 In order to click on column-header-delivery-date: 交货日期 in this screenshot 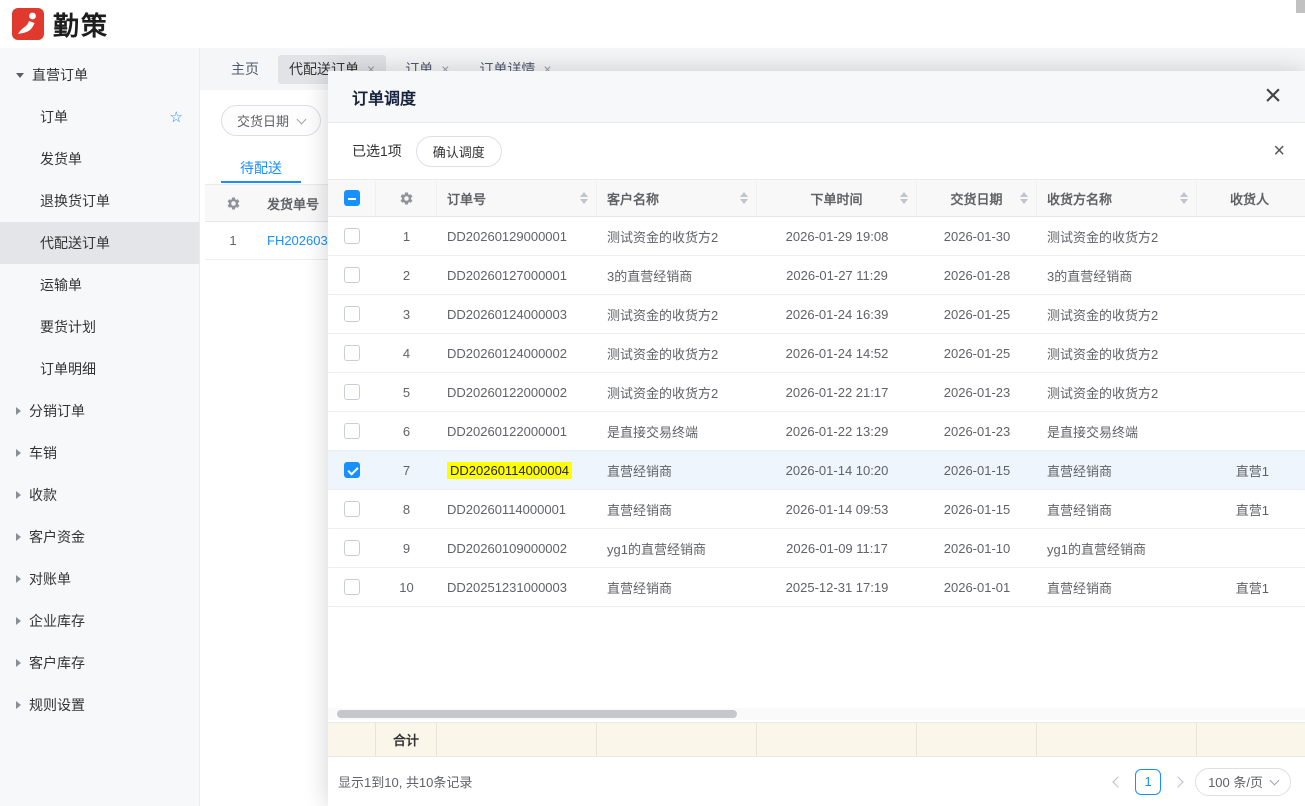, I will do `click(977, 198)`.